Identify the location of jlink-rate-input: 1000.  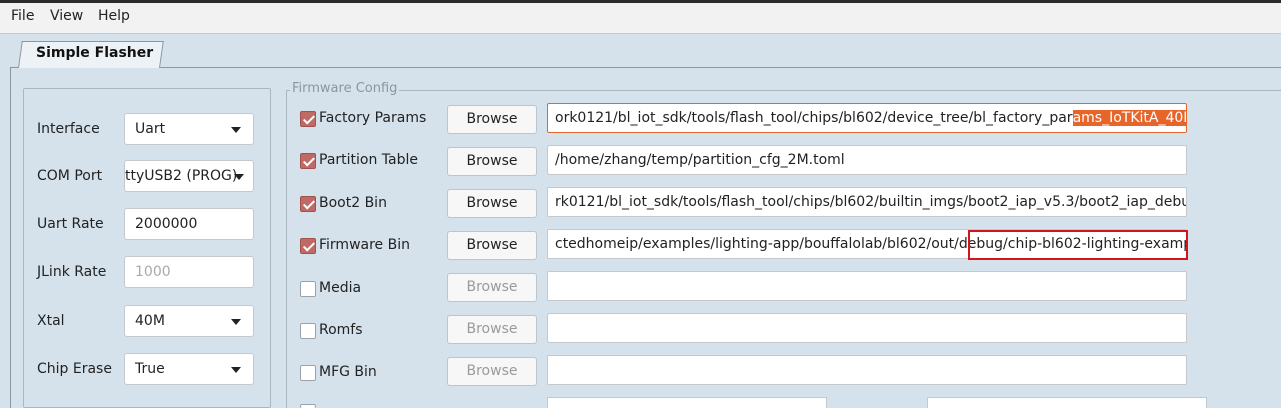
(189, 272).